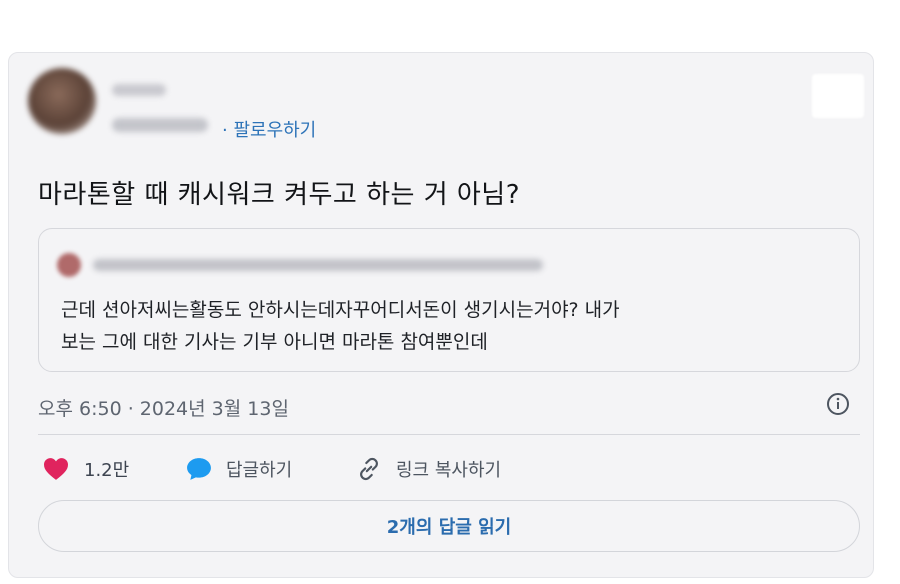 This screenshot has height=584, width=900. What do you see at coordinates (56, 469) in the screenshot?
I see `heart-icon` at bounding box center [56, 469].